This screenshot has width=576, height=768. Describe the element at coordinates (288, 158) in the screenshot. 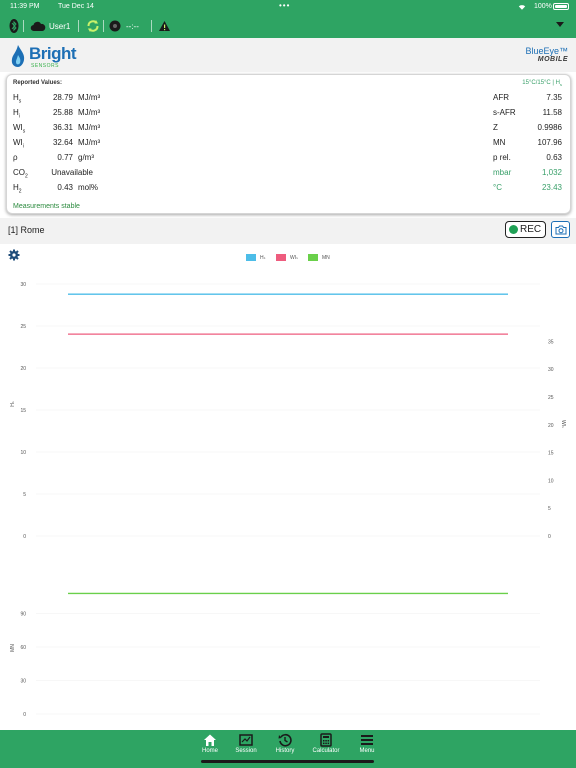

I see `value-row: p rel. 0.63` at that location.